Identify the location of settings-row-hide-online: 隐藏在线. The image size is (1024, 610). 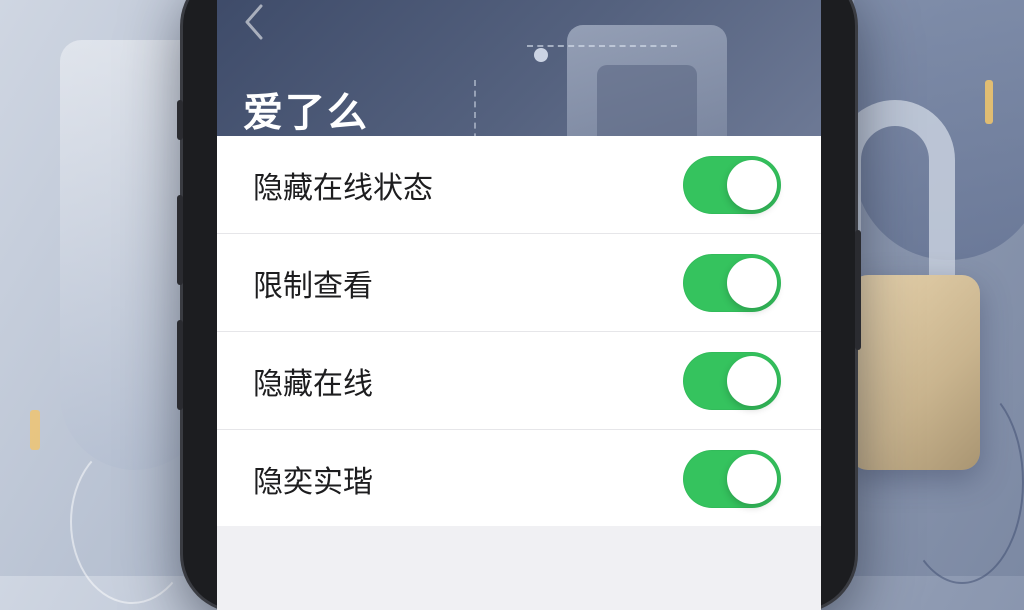
(519, 381).